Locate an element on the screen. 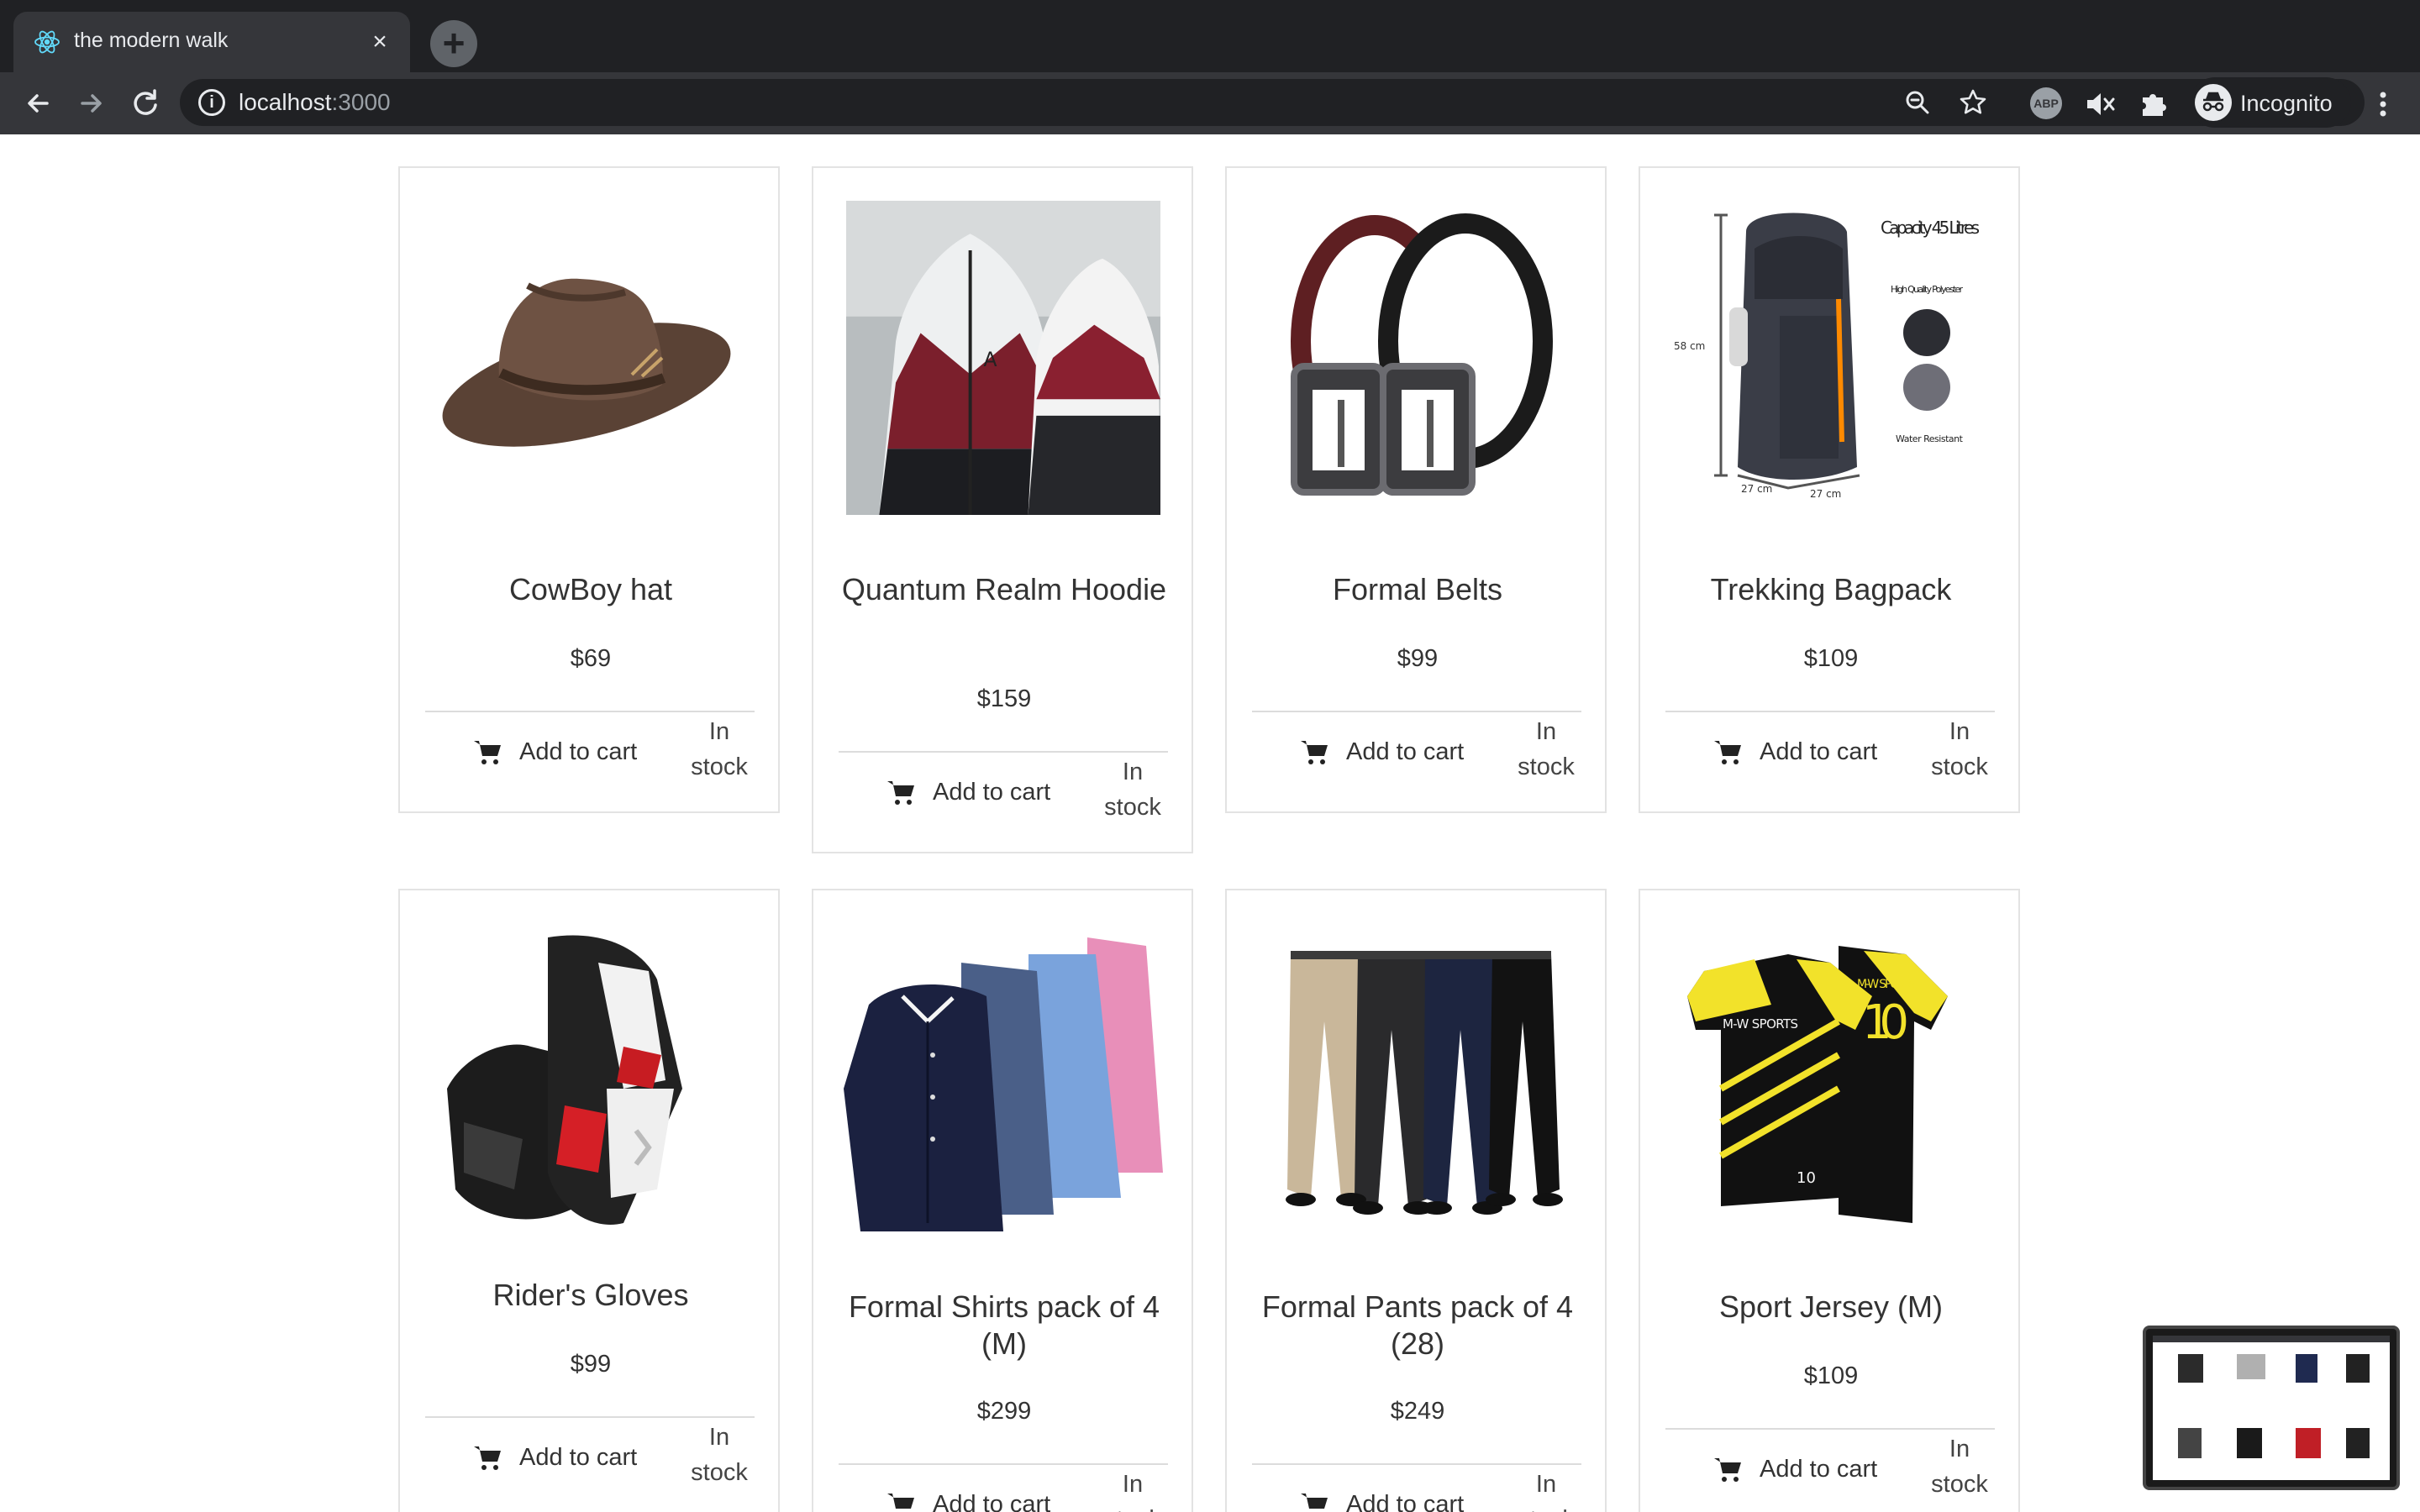 Image resolution: width=2420 pixels, height=1512 pixels. product-card: Formal Belts $99 Add to cart In stock is located at coordinates (1416, 489).